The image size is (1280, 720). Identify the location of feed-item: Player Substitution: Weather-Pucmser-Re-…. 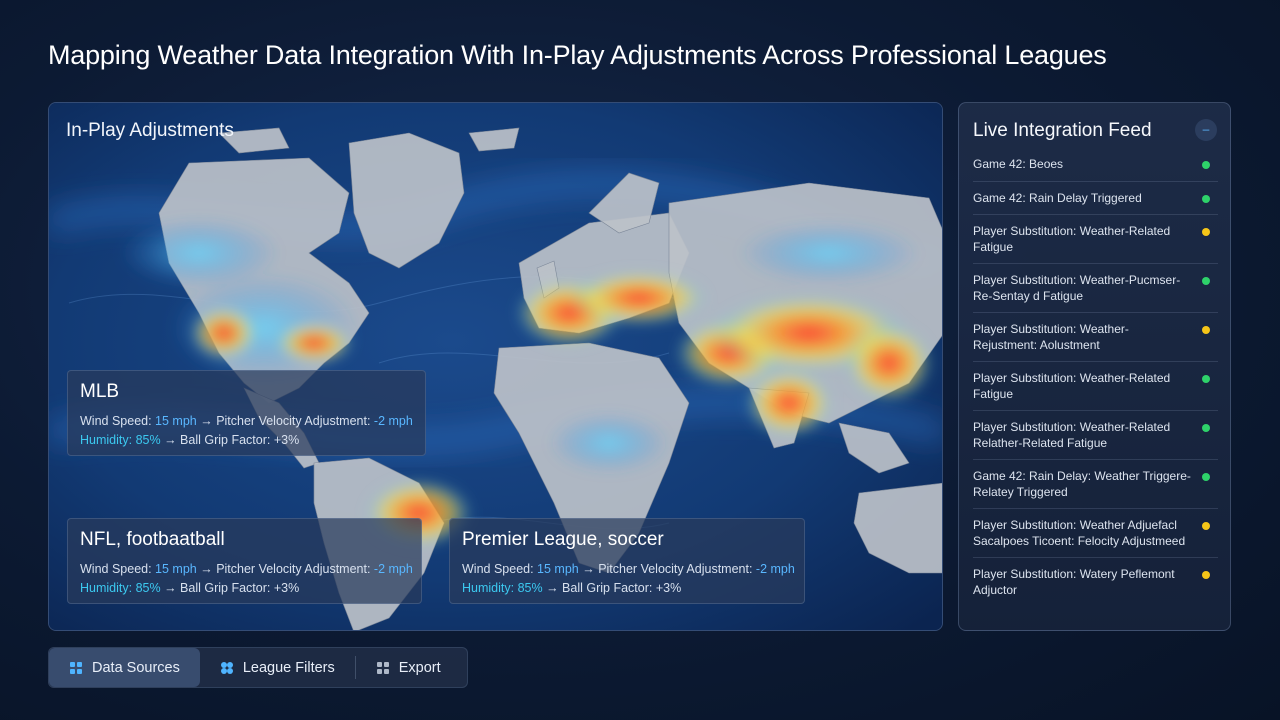
(1095, 288).